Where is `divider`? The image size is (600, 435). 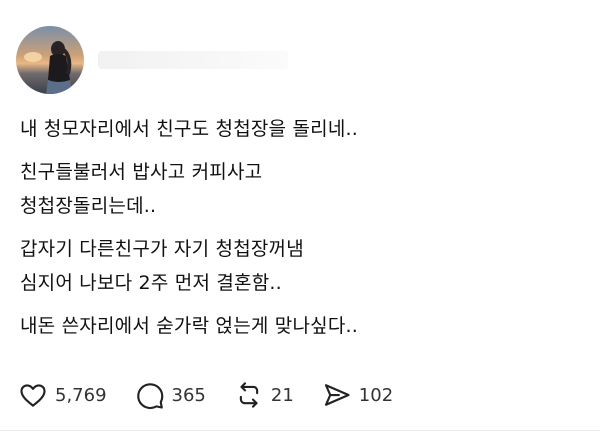 divider is located at coordinates (300, 430).